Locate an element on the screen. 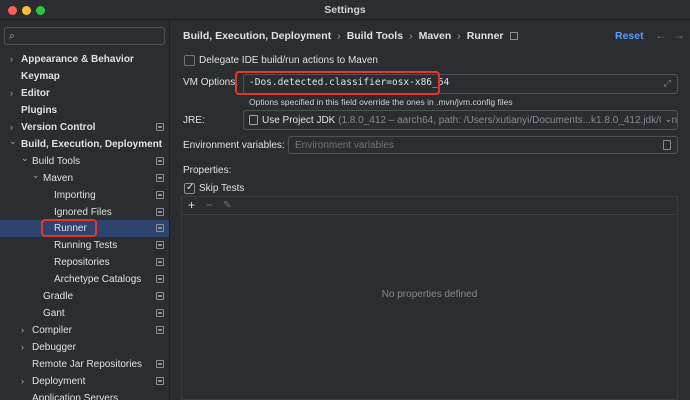  env-variables-placeholder: Environment variables is located at coordinates (344, 145).